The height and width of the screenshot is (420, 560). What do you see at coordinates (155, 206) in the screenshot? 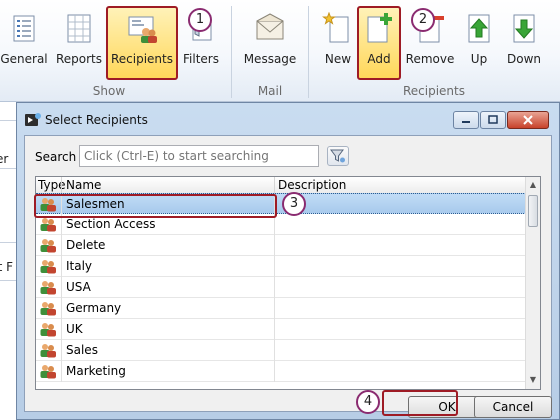
I see `salesmen-row-highlight` at bounding box center [155, 206].